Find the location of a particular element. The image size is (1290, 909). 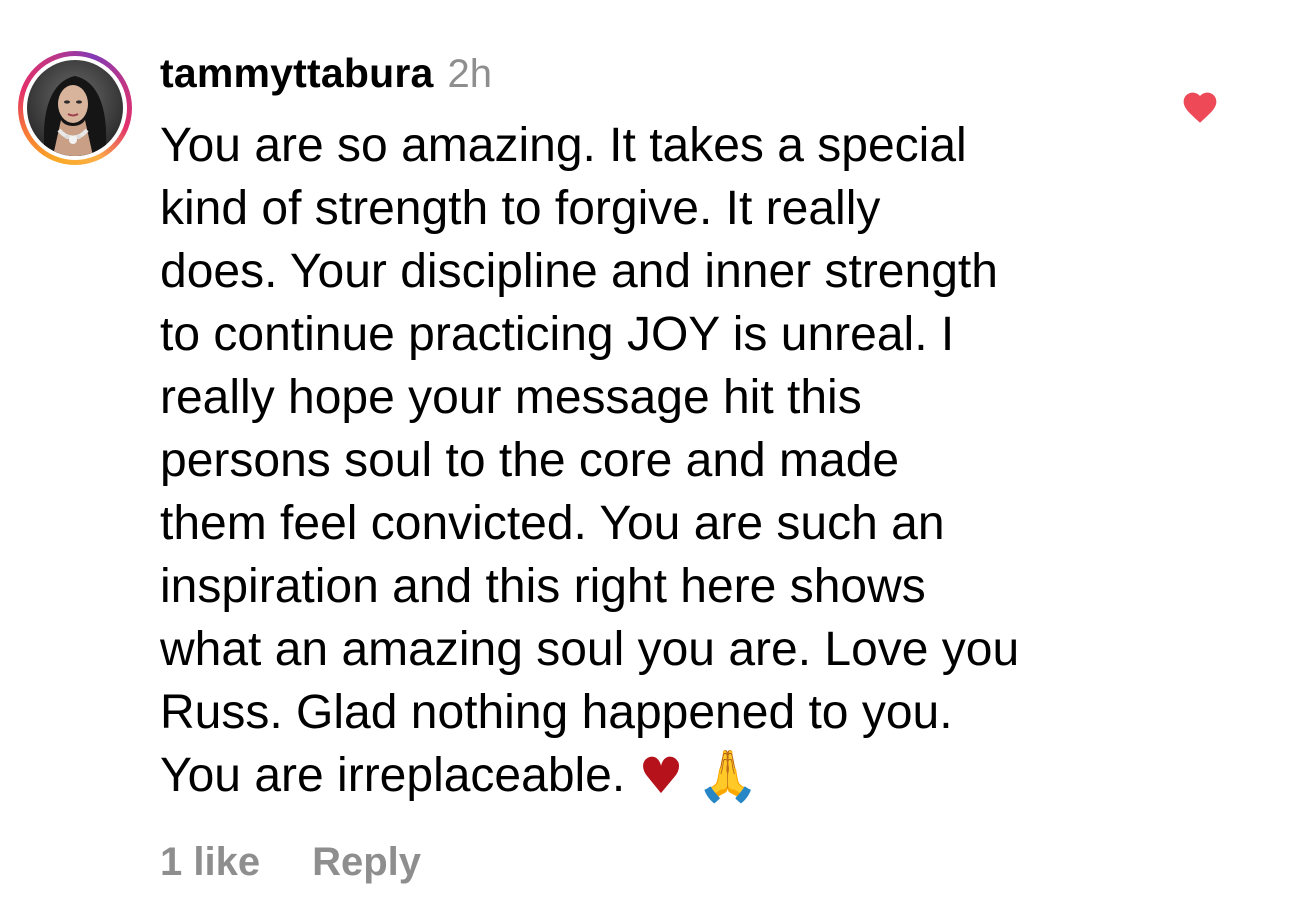

story-ring is located at coordinates (75, 108).